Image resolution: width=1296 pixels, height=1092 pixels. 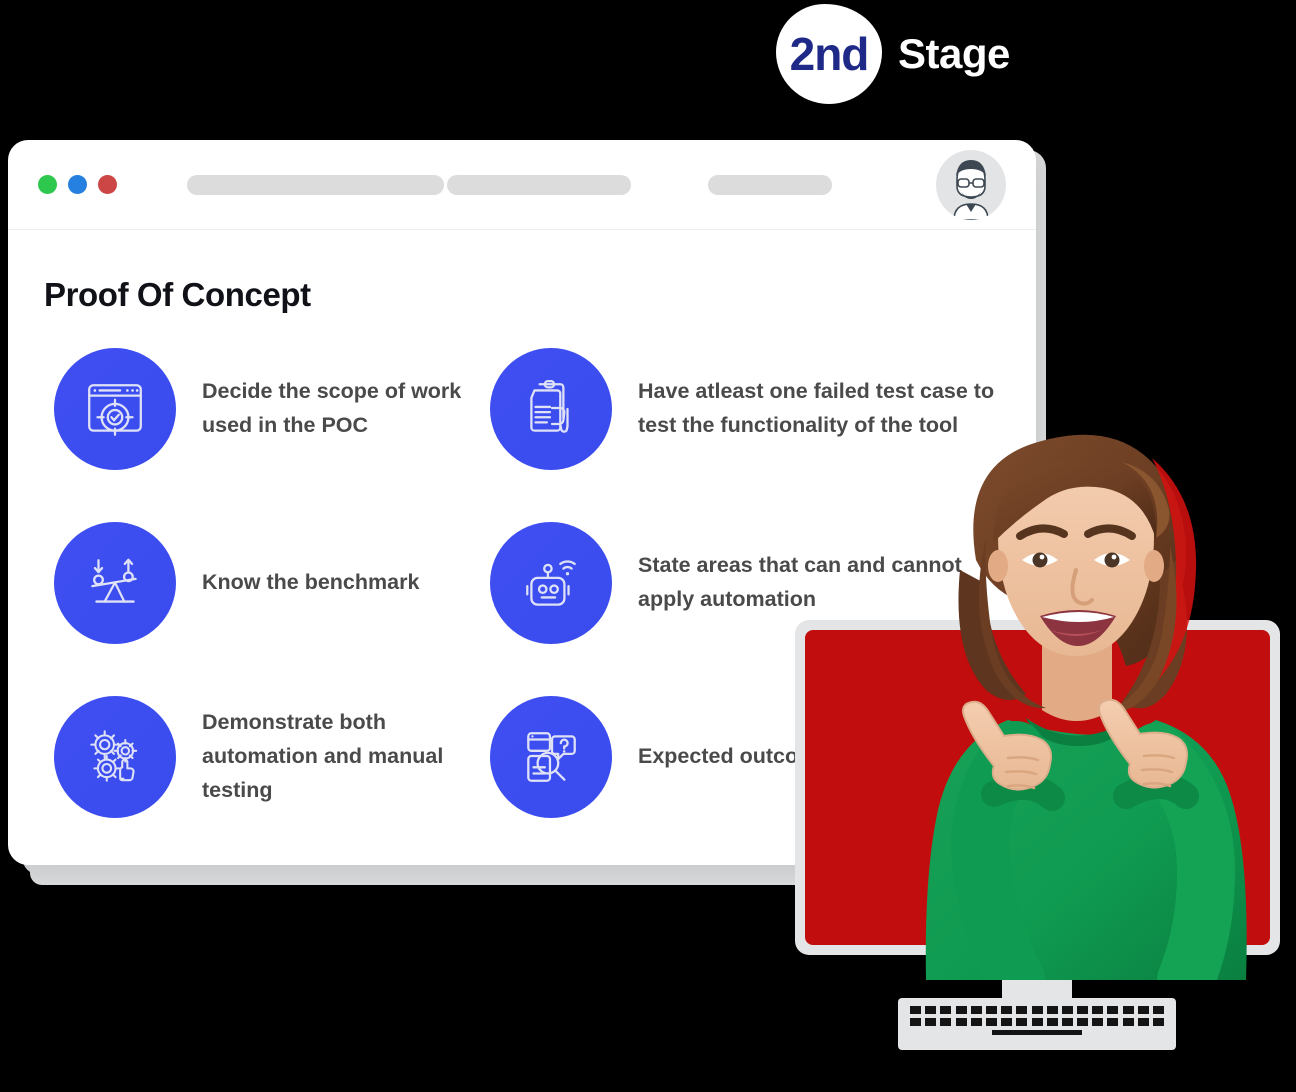 What do you see at coordinates (770, 184) in the screenshot?
I see `browser-tab-pill` at bounding box center [770, 184].